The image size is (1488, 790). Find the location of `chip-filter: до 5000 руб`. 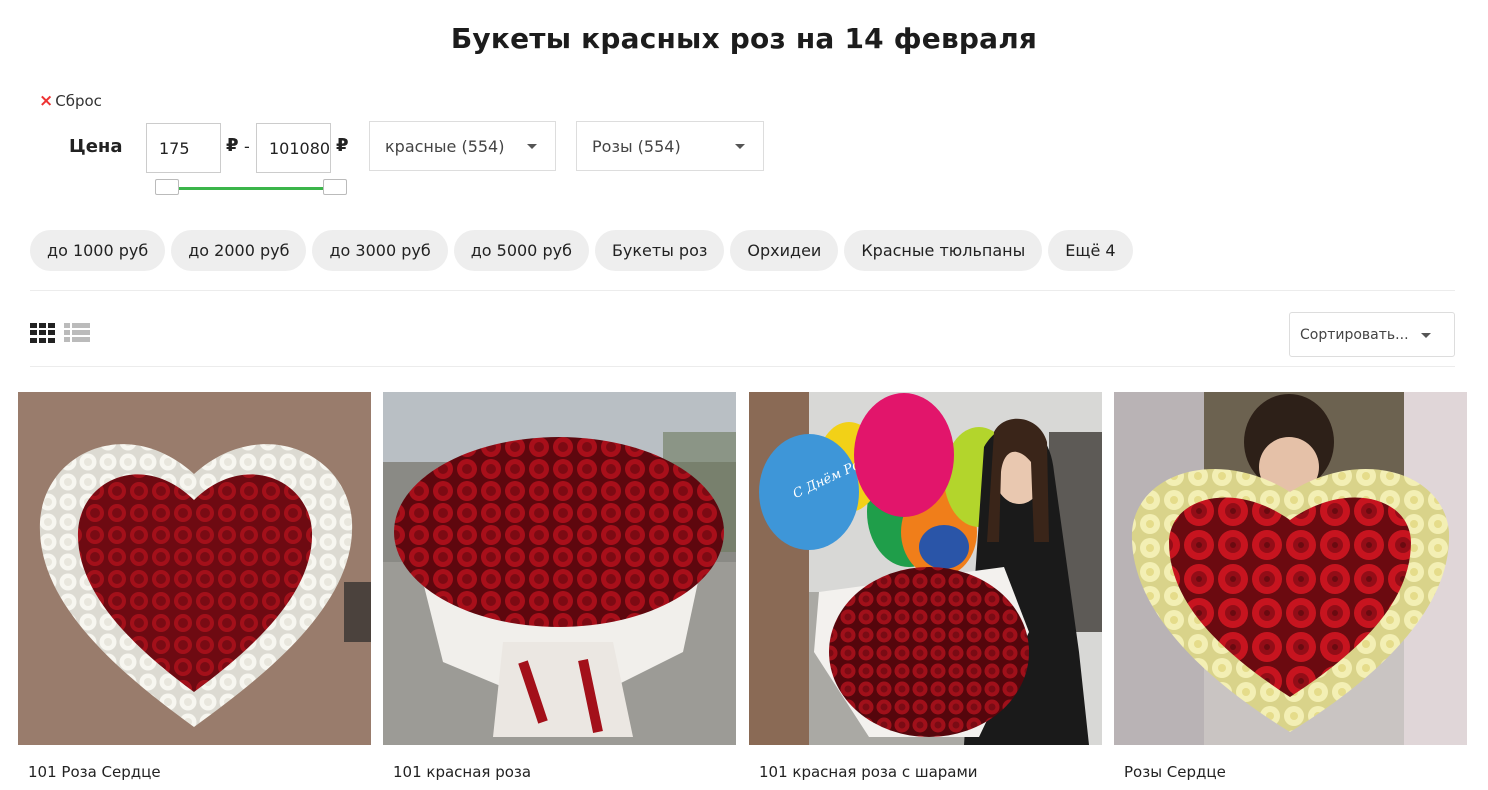

chip-filter: до 5000 руб is located at coordinates (521, 250).